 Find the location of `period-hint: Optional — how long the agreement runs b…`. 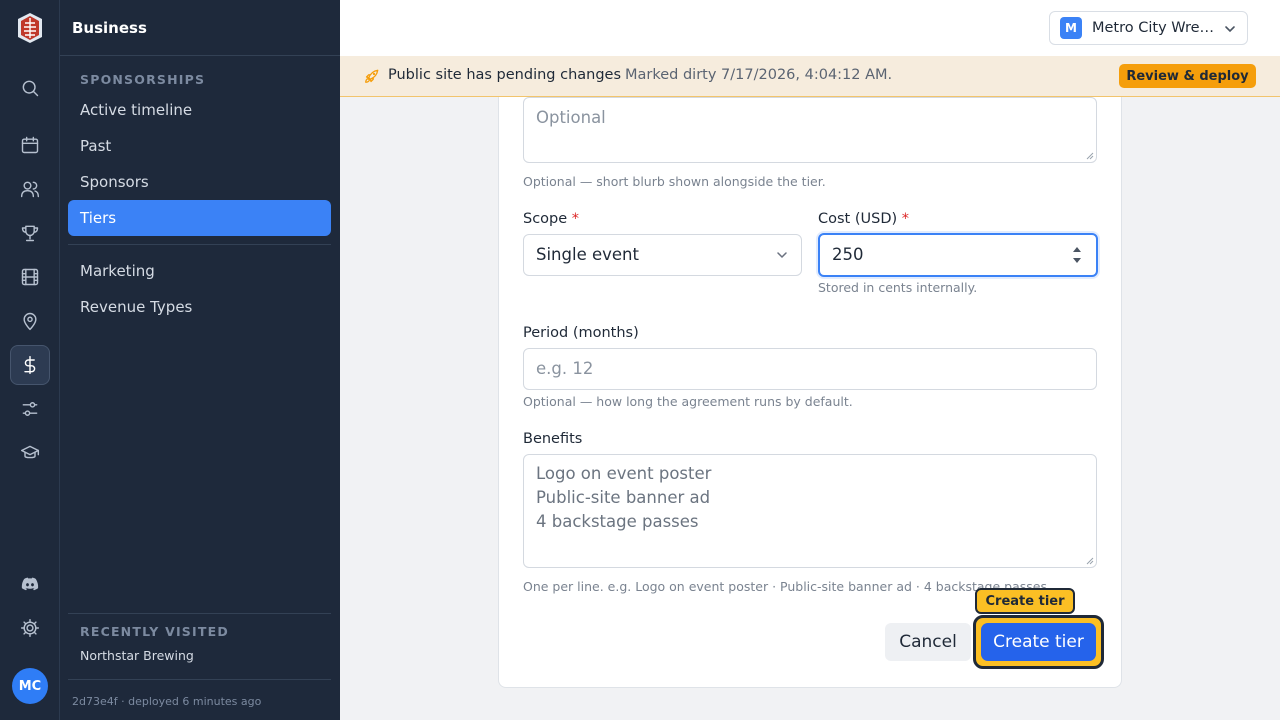

period-hint: Optional — how long the agreement runs b… is located at coordinates (688, 401).